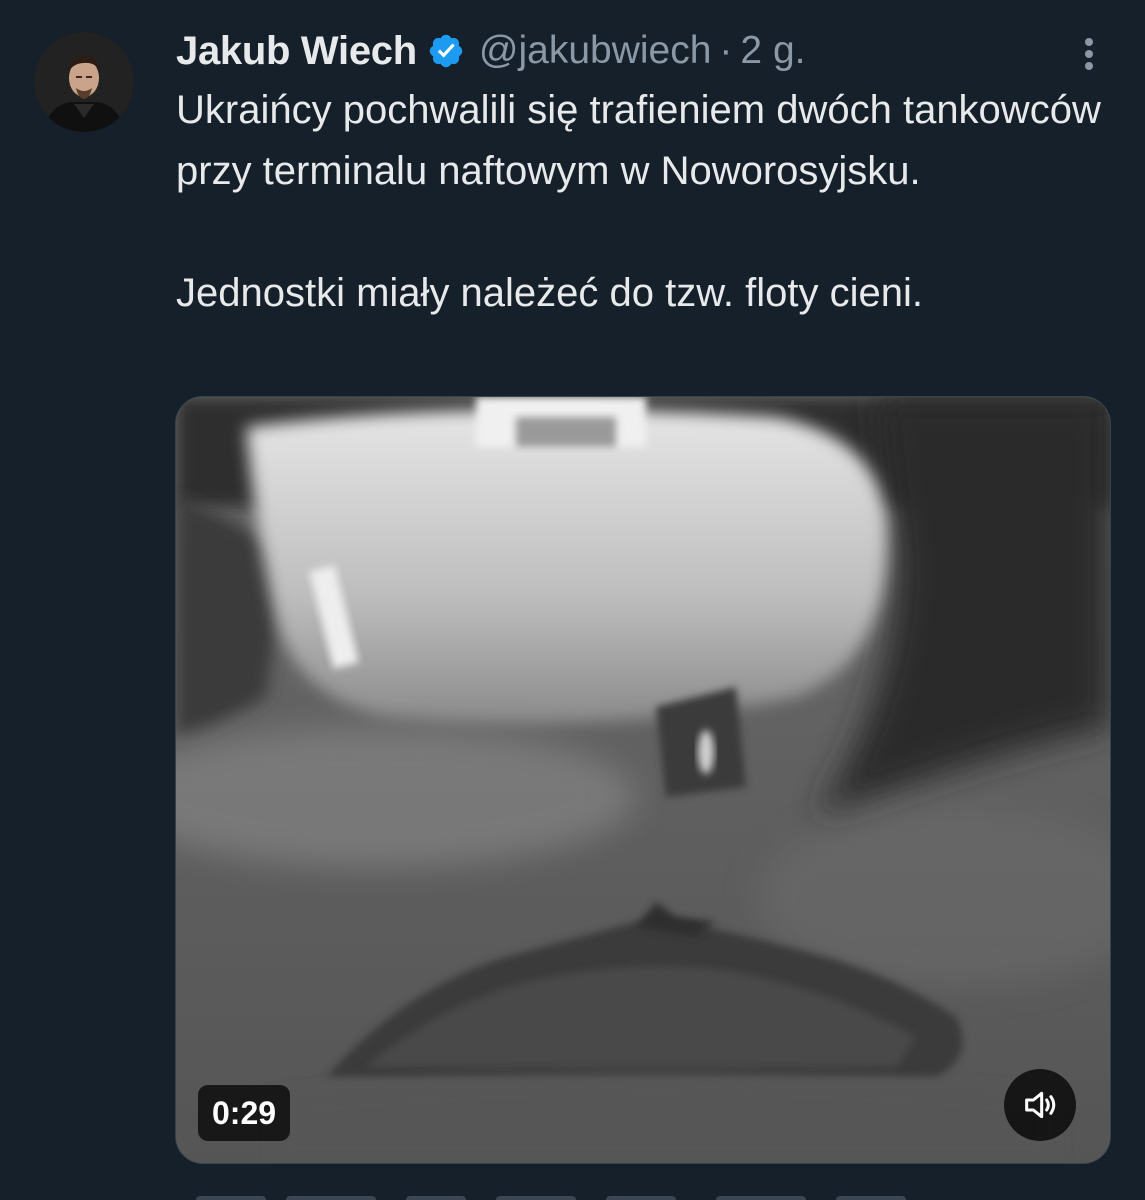 The height and width of the screenshot is (1200, 1145). What do you see at coordinates (244, 1113) in the screenshot?
I see `video-duration: 0:29` at bounding box center [244, 1113].